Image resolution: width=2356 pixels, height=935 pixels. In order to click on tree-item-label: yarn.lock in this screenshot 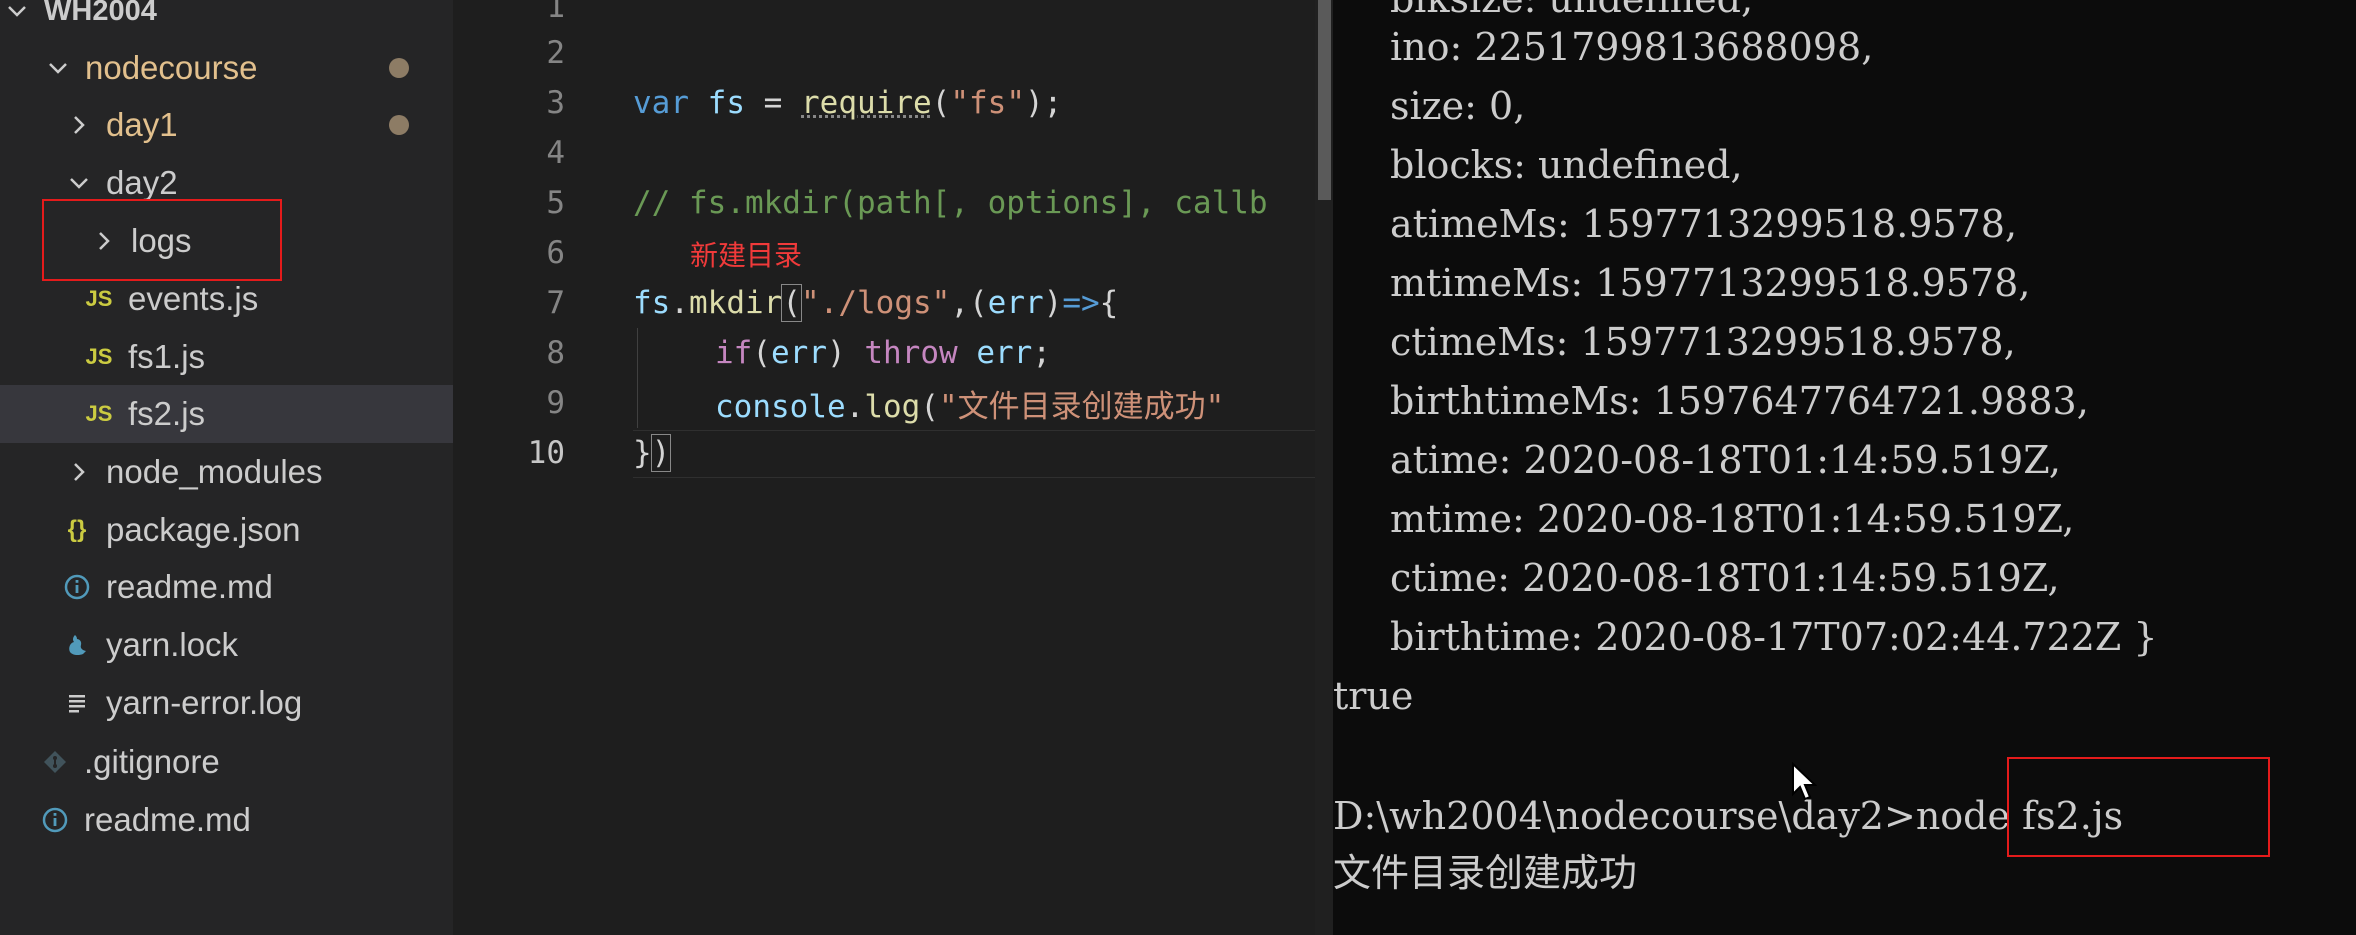, I will do `click(172, 644)`.